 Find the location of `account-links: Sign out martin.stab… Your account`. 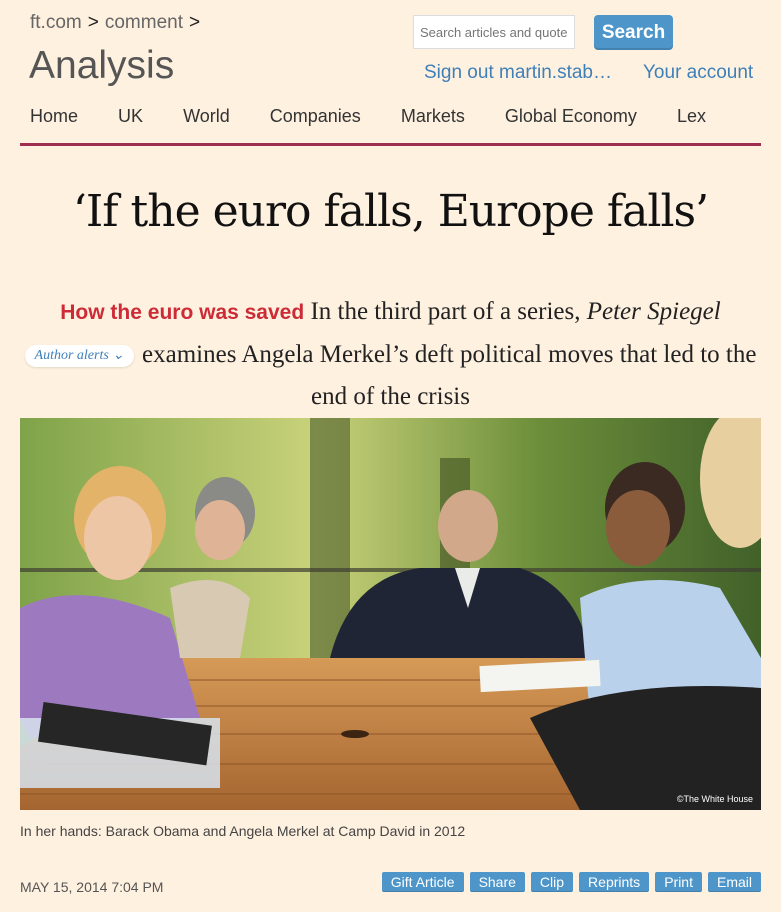

account-links: Sign out martin.stab… Your account is located at coordinates (588, 73).